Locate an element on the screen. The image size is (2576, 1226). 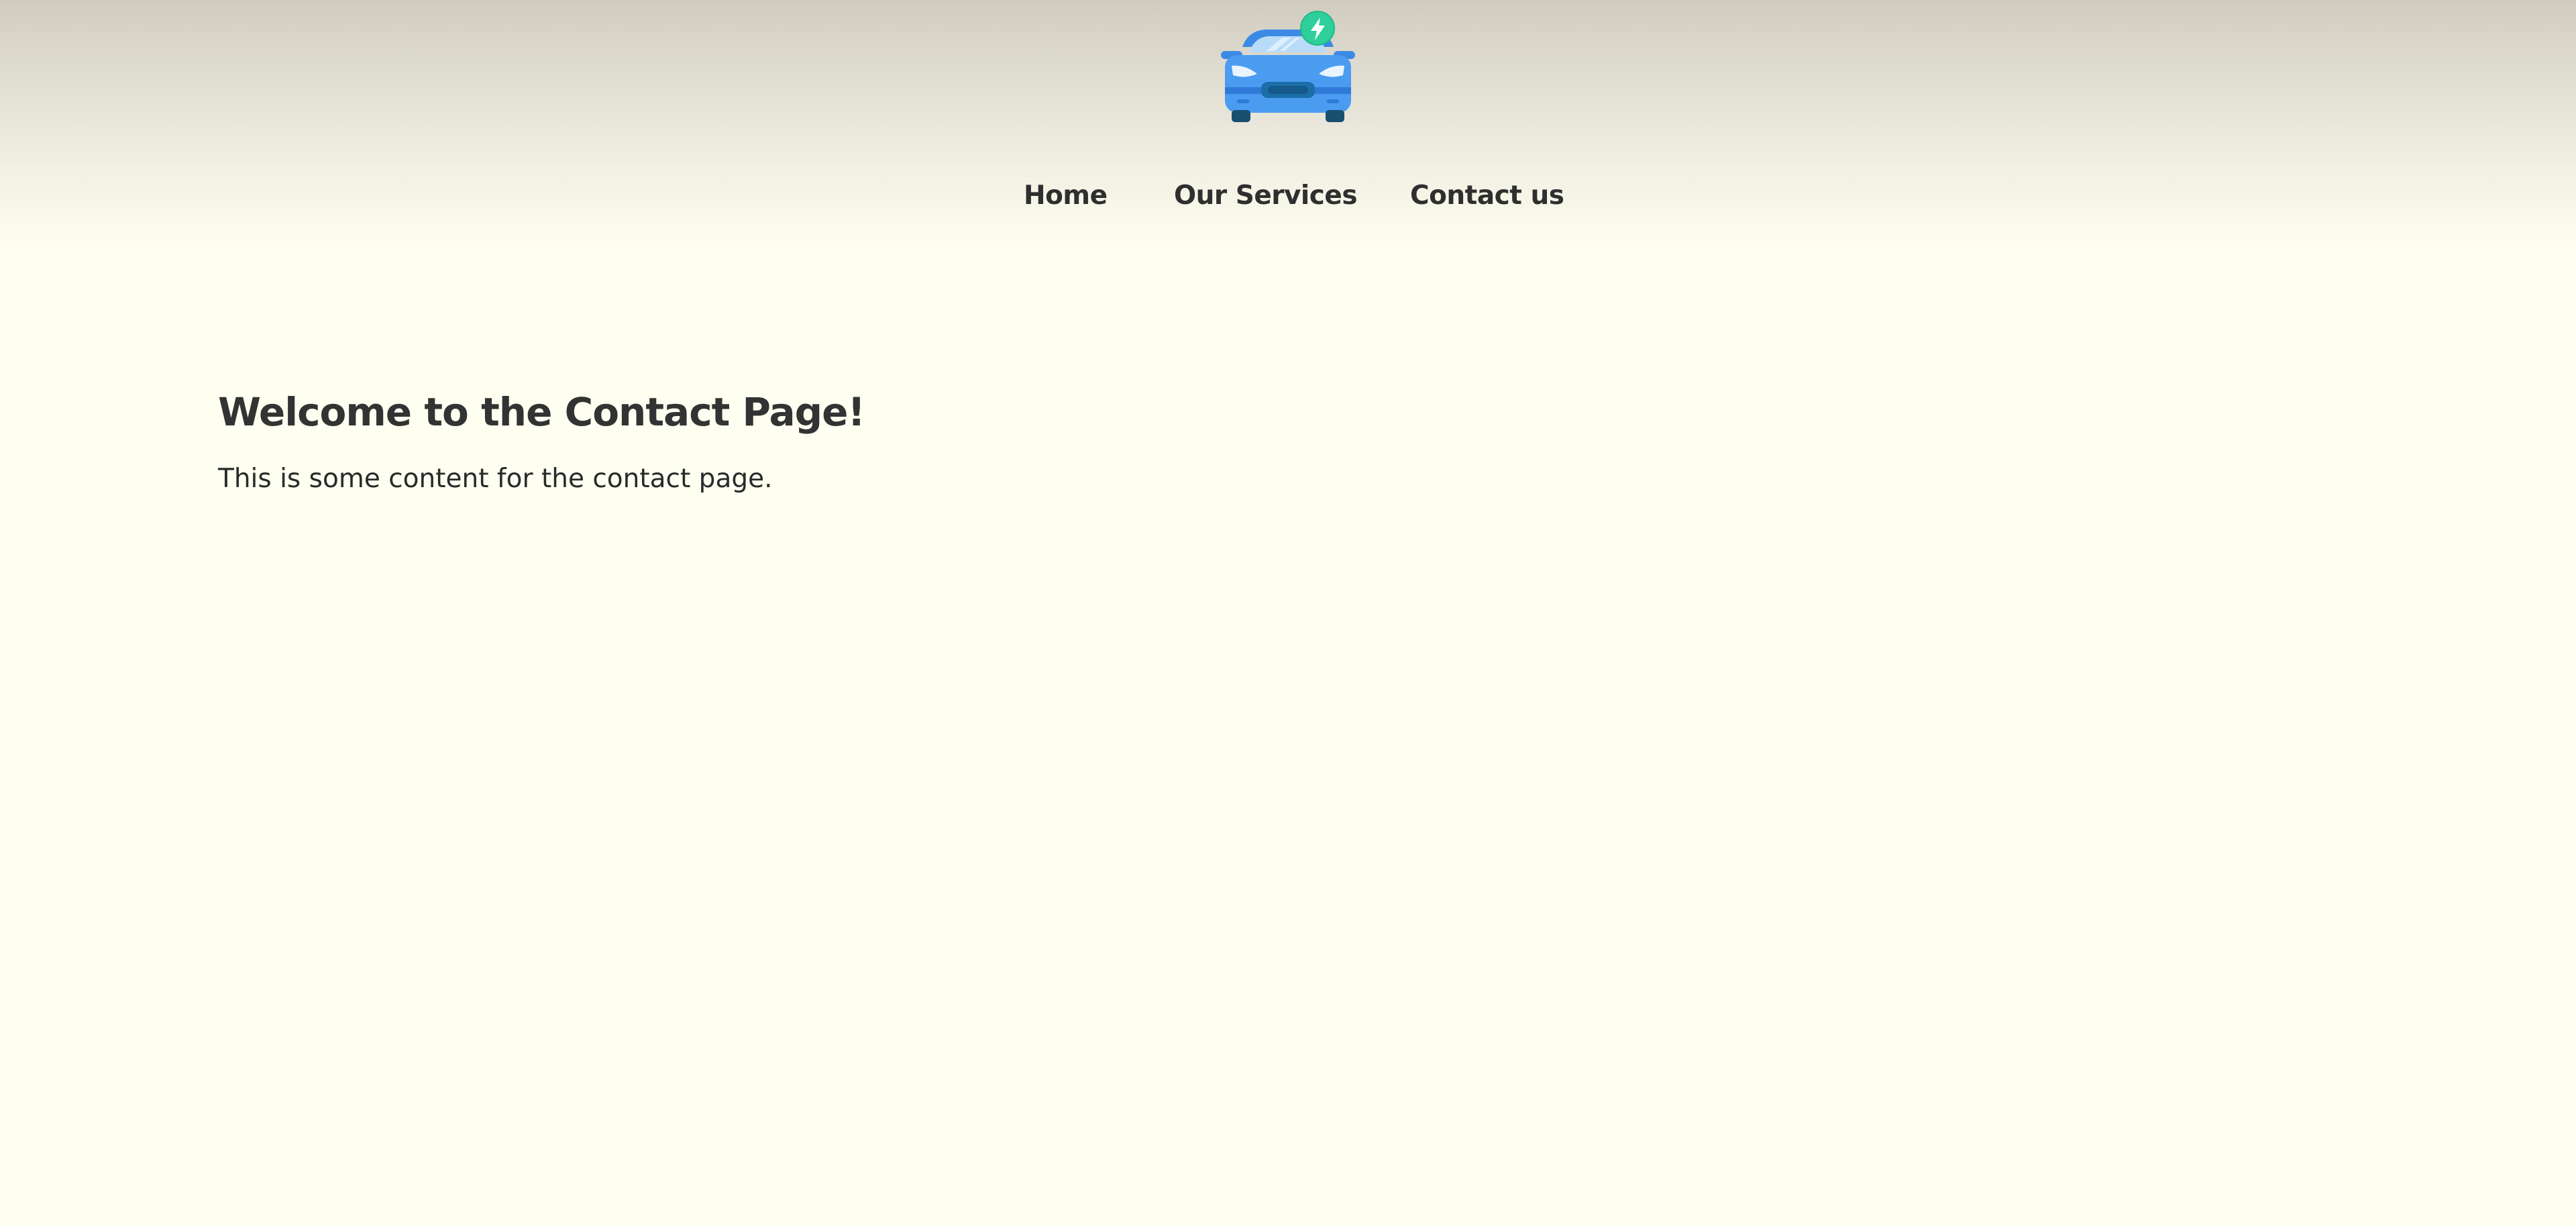
electric-car-icon is located at coordinates (1288, 66).